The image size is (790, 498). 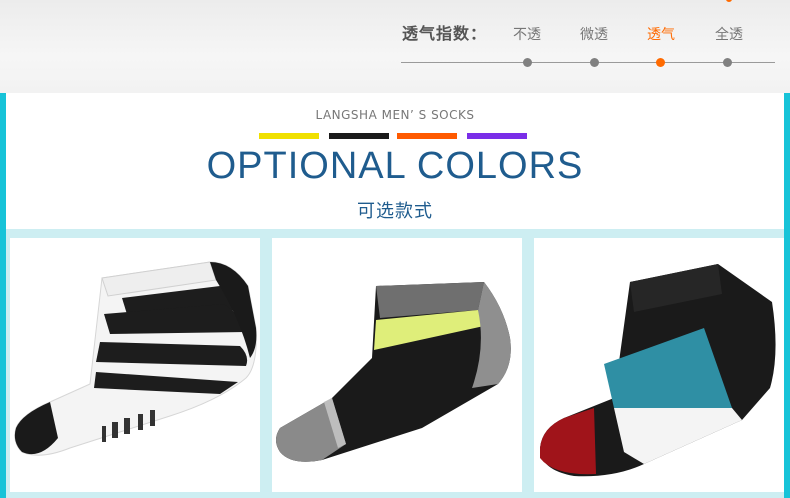 I want to click on section-subtitle: 可选款式, so click(x=395, y=211).